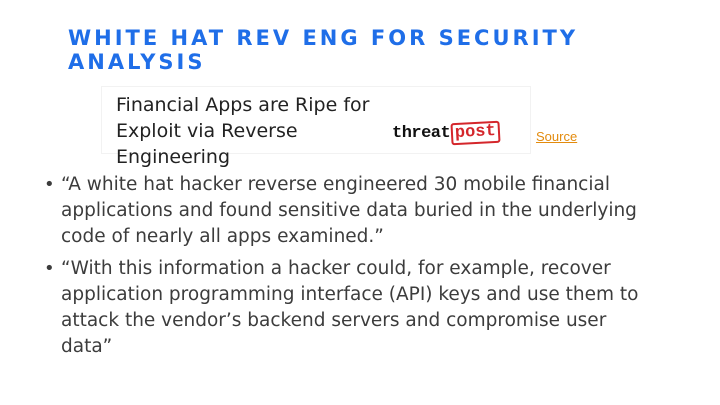 The height and width of the screenshot is (405, 720). What do you see at coordinates (556, 136) in the screenshot?
I see `source-link: Source` at bounding box center [556, 136].